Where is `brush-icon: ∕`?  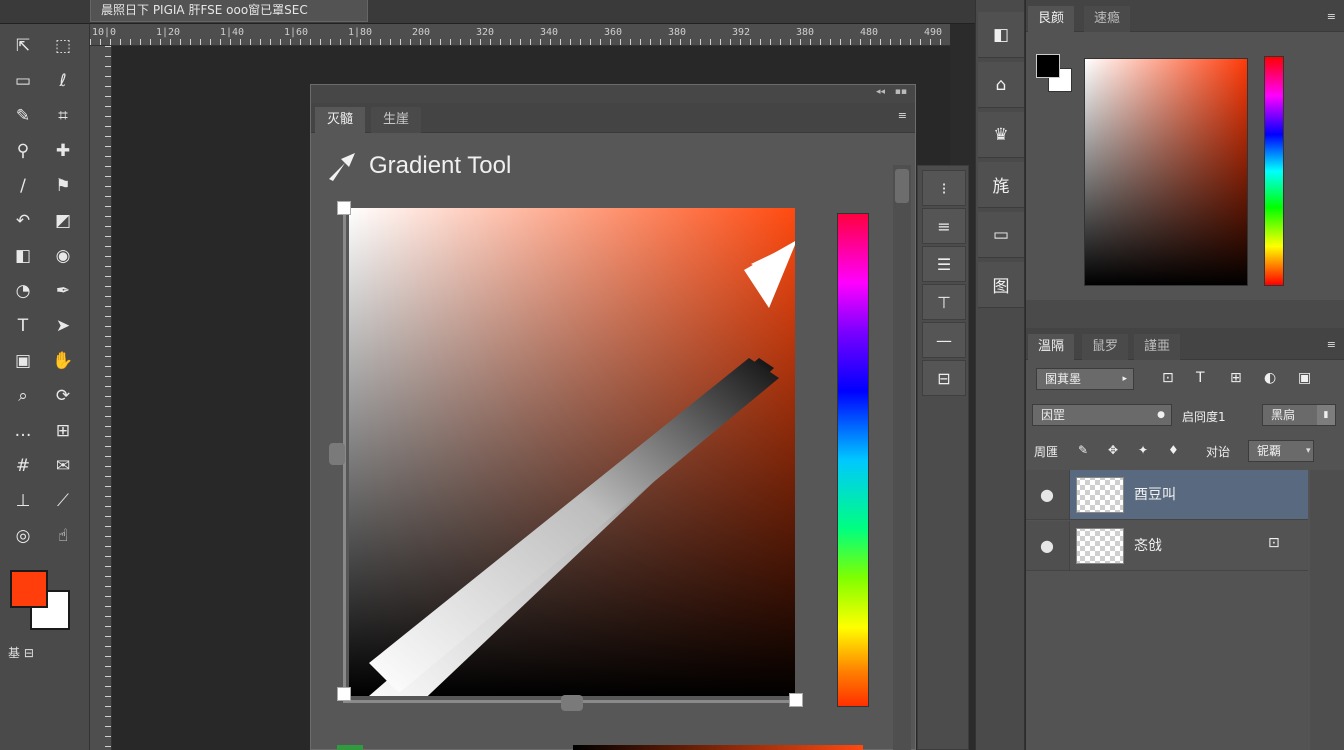 brush-icon: ∕ is located at coordinates (23, 186).